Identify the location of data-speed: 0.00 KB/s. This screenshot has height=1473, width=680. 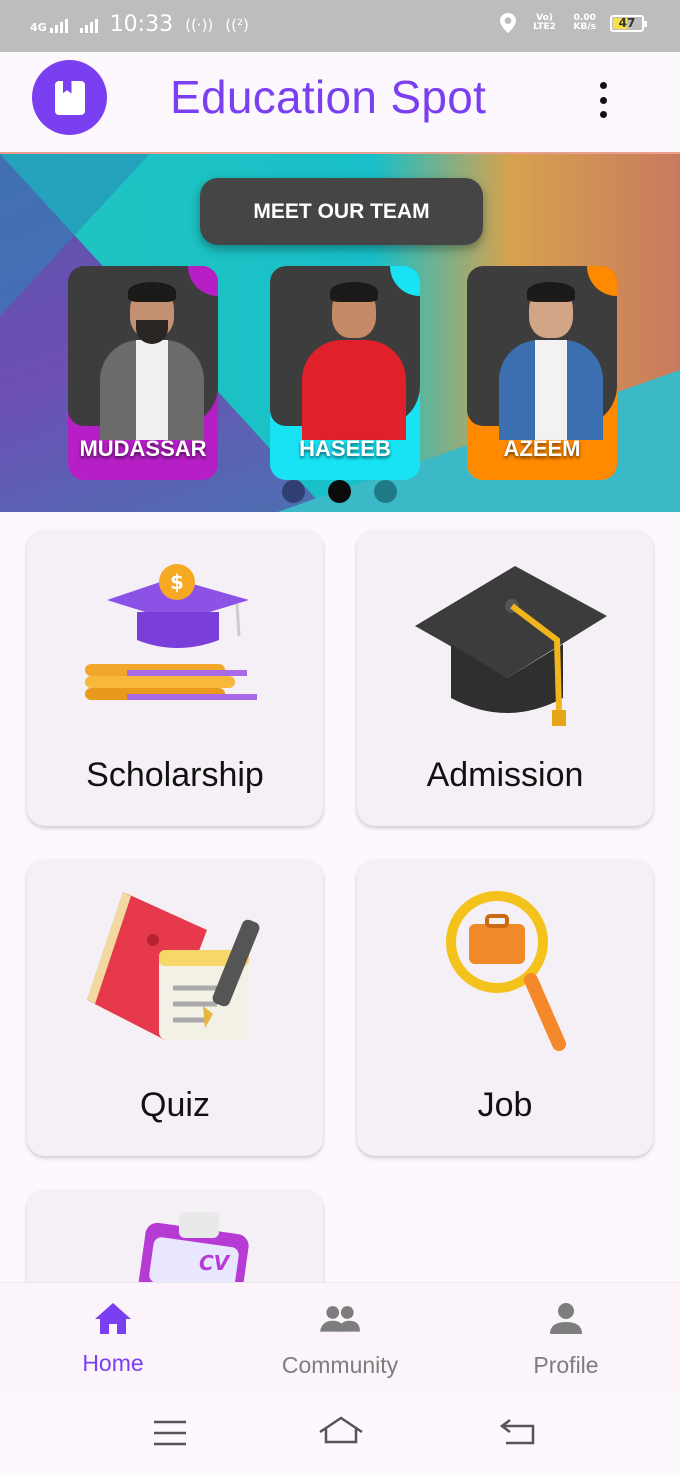
(585, 23).